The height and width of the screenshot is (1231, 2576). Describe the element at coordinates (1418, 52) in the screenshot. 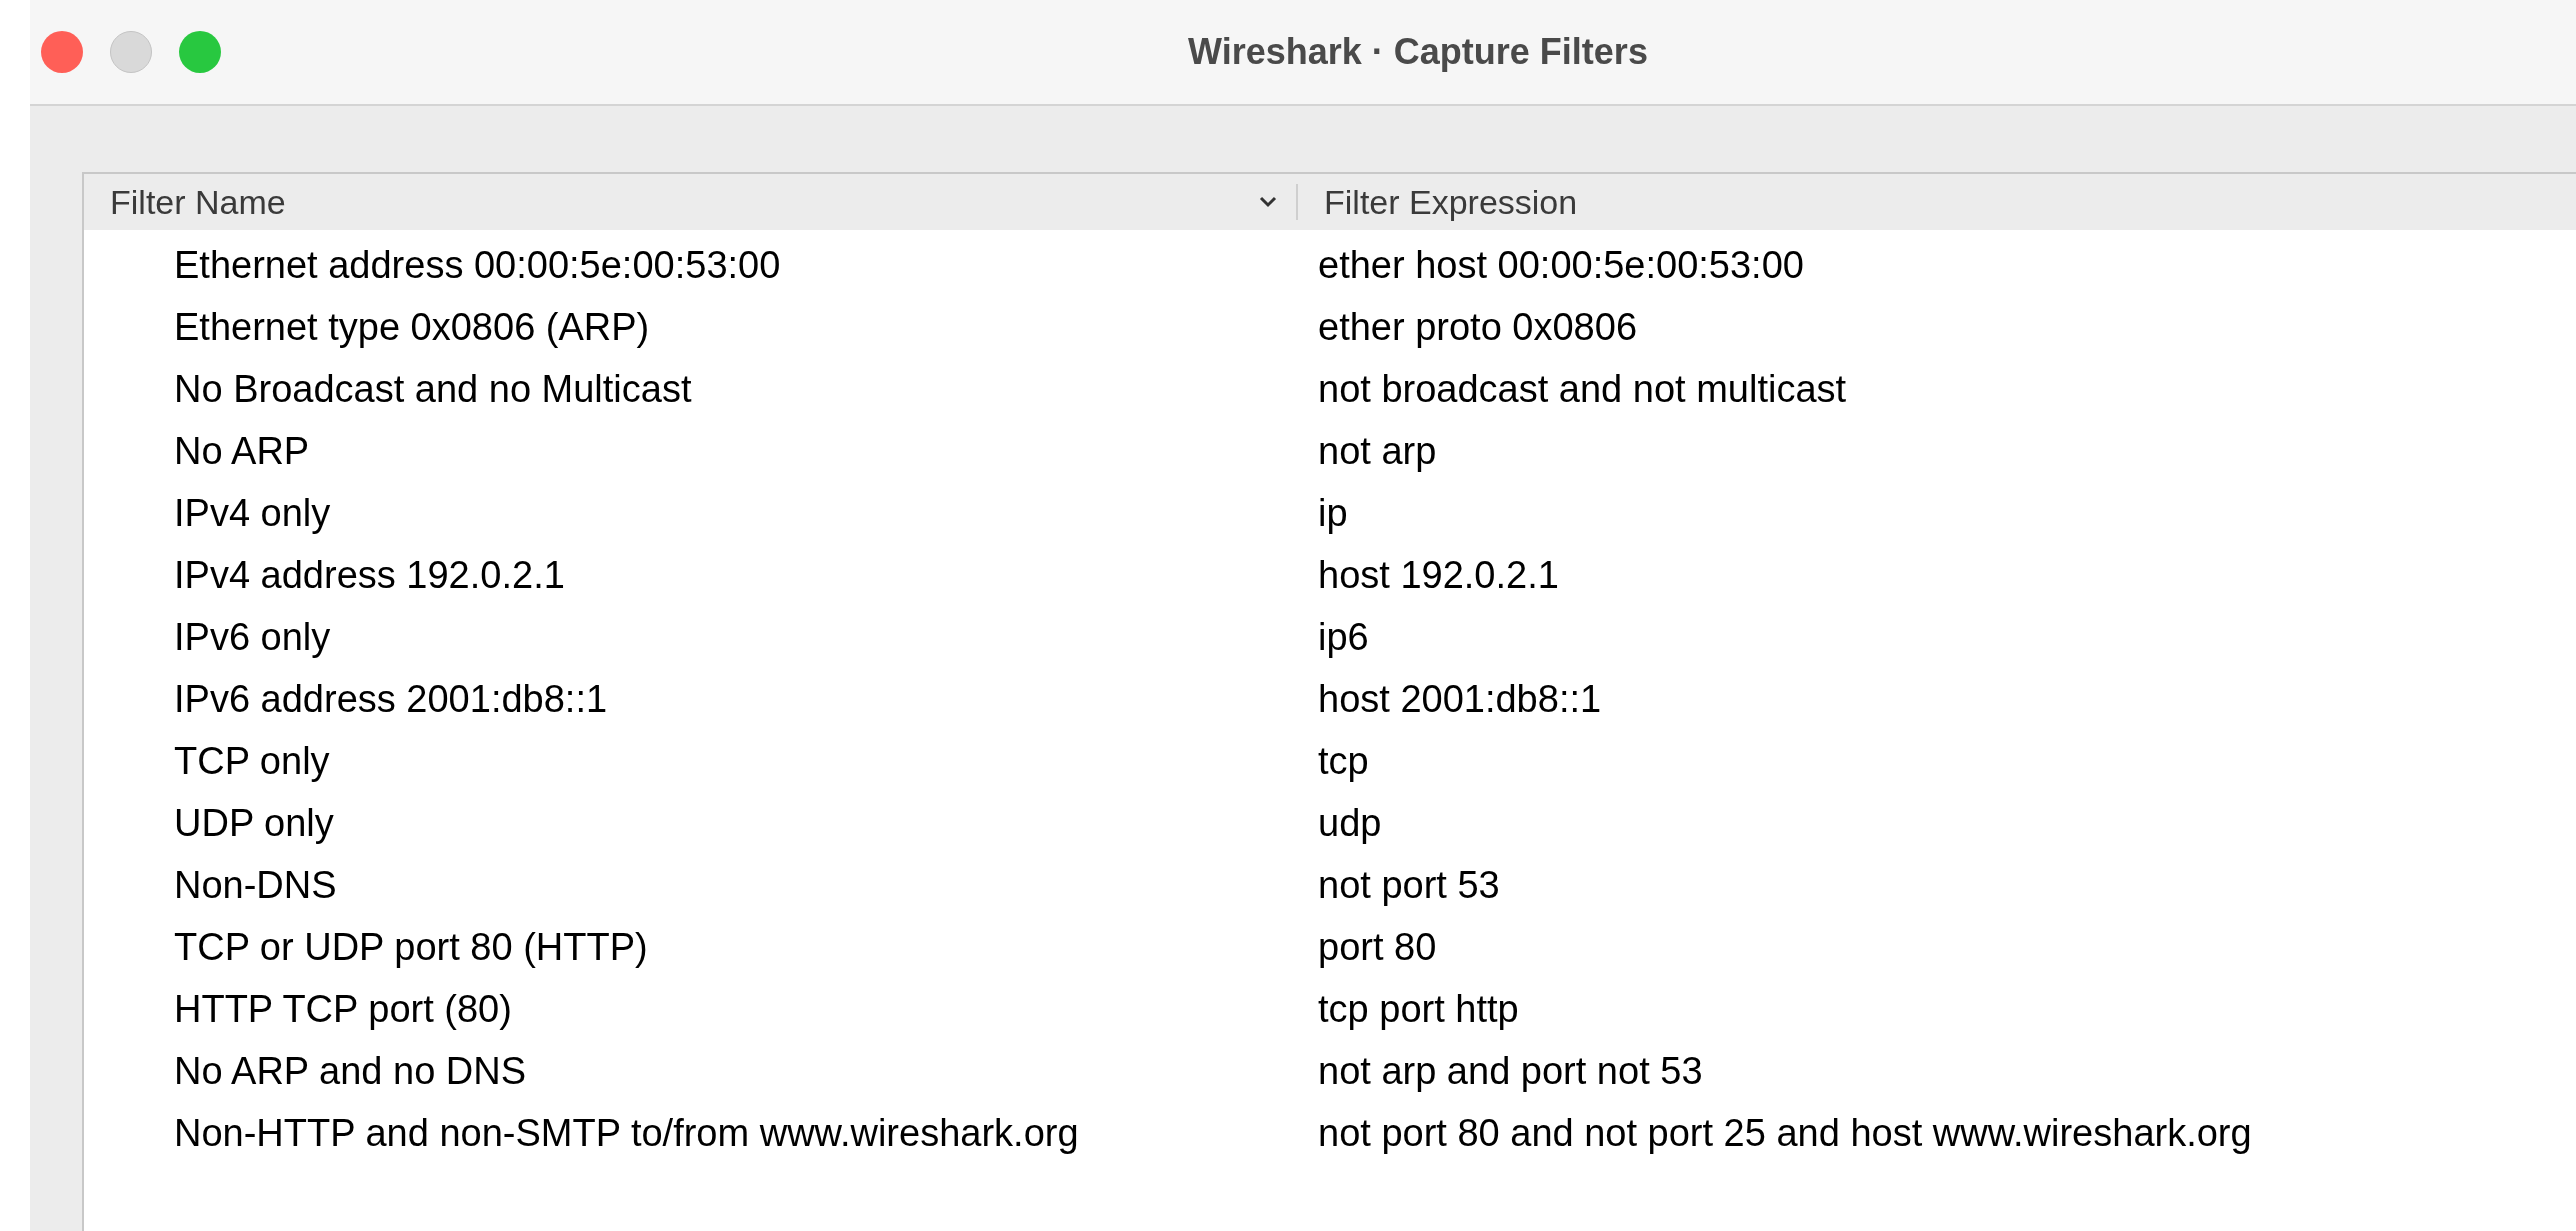

I see `window-title: Wireshark · Capture Filters` at that location.